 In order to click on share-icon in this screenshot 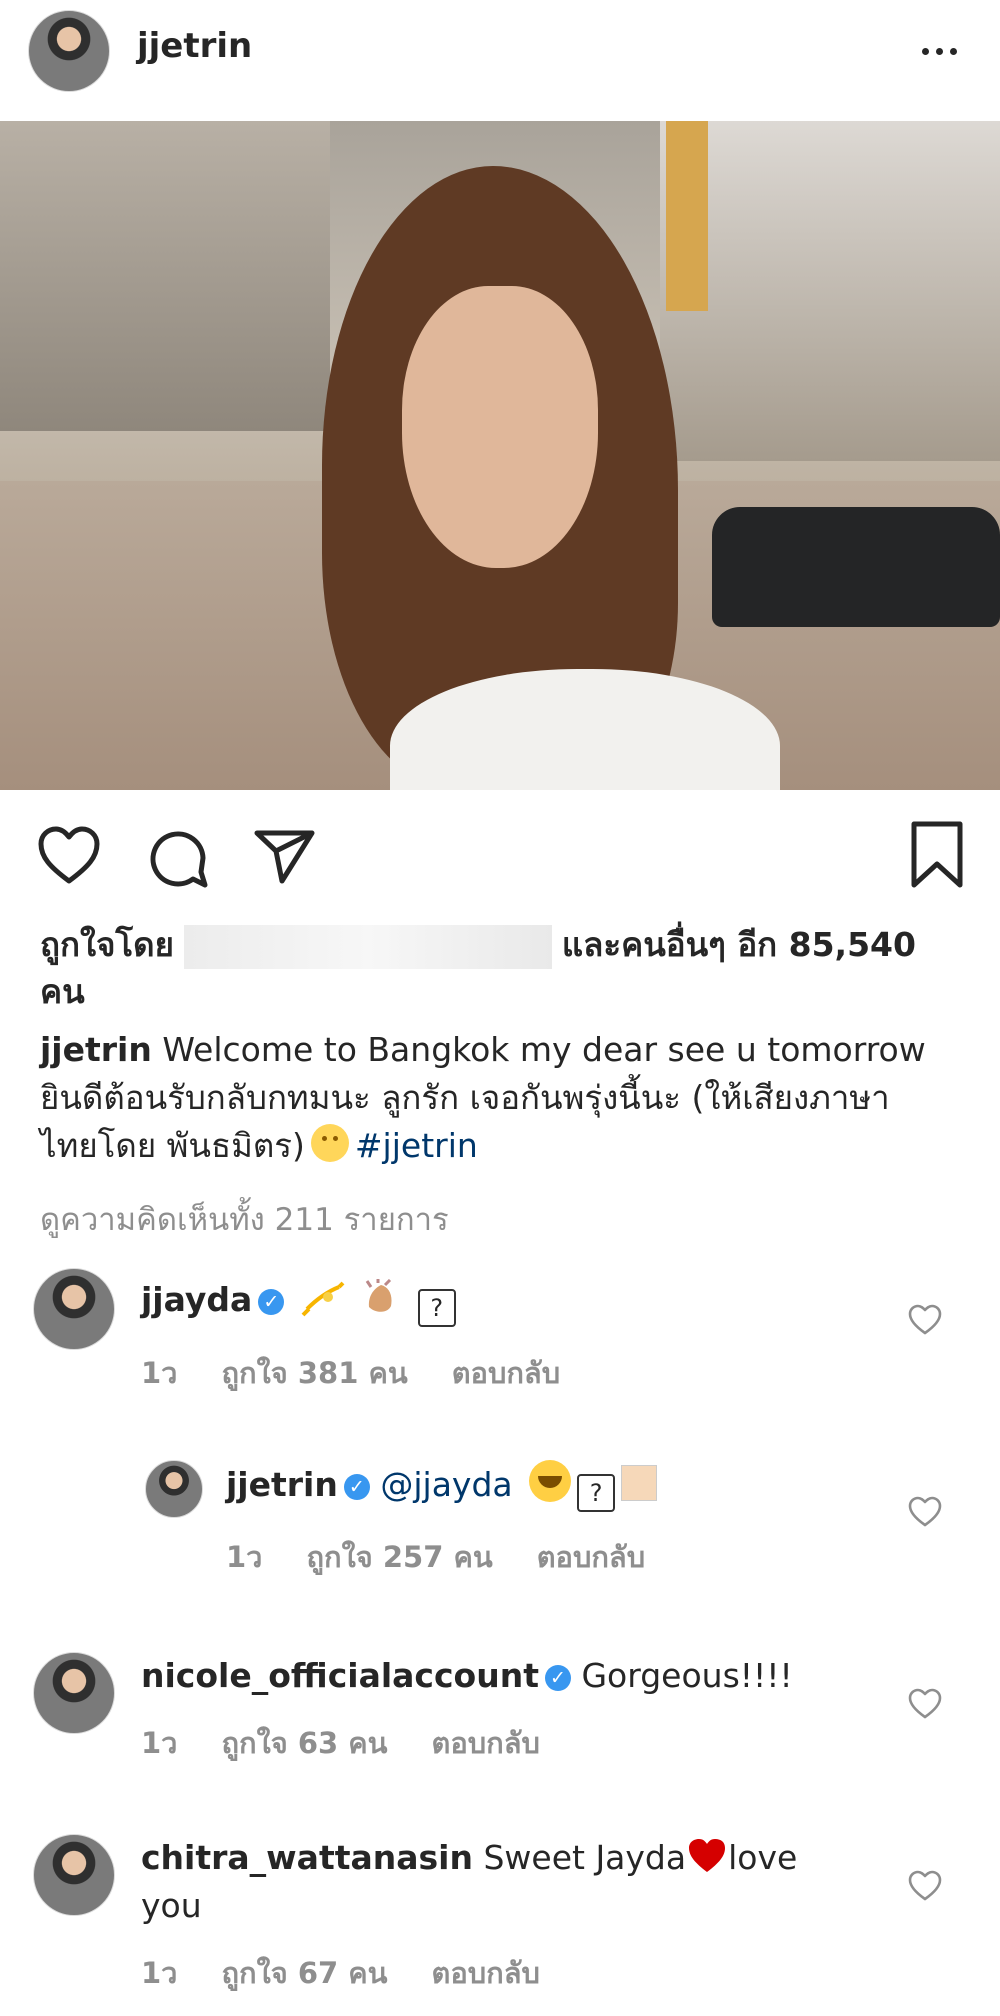, I will do `click(285, 856)`.